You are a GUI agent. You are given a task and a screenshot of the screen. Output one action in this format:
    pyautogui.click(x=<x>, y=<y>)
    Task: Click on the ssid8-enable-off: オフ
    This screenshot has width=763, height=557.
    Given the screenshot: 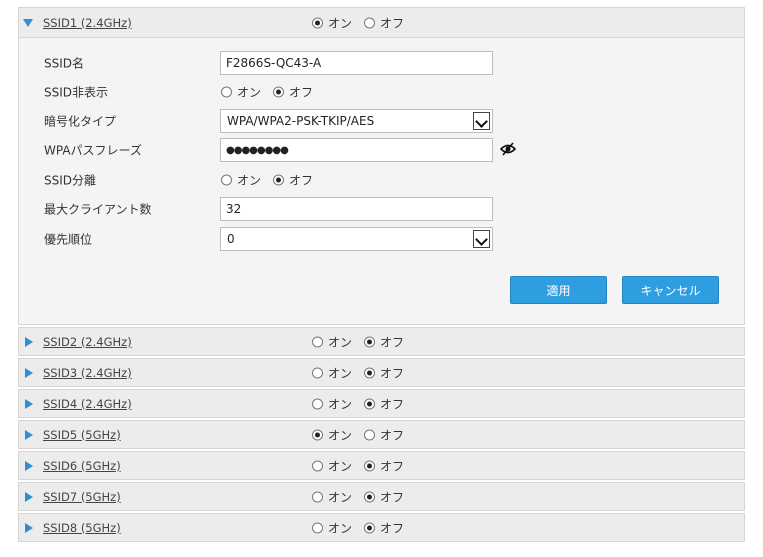 What is the action you would take?
    pyautogui.click(x=384, y=527)
    